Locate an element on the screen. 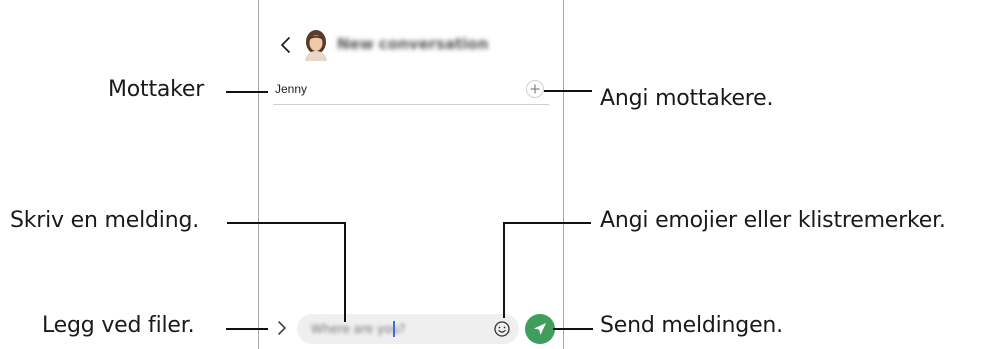  leader-line-recipient is located at coordinates (247, 92).